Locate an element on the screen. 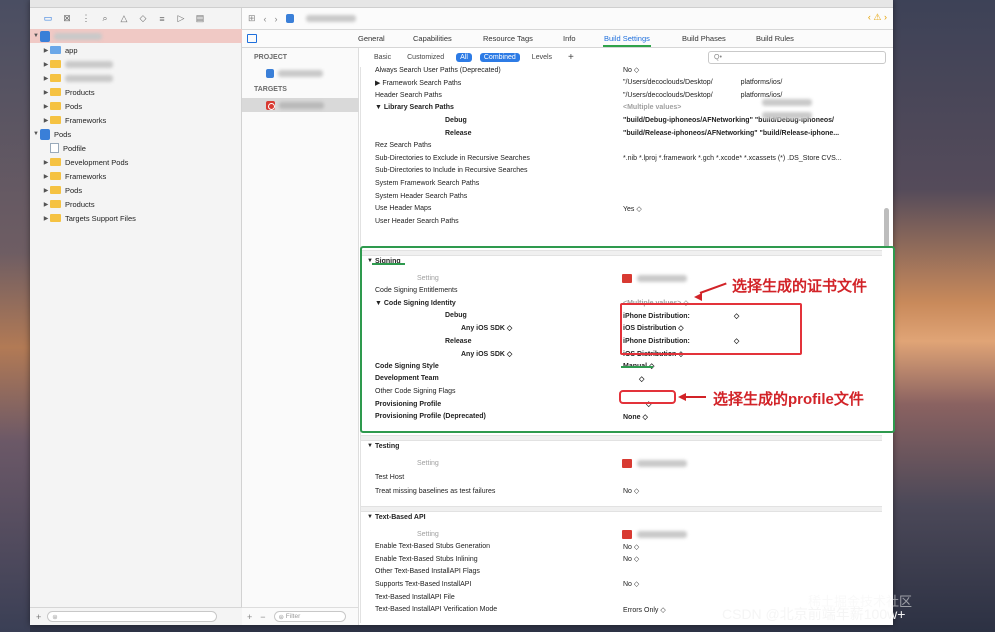 The width and height of the screenshot is (995, 632). source-control-icon: ⊠ is located at coordinates (67, 18).